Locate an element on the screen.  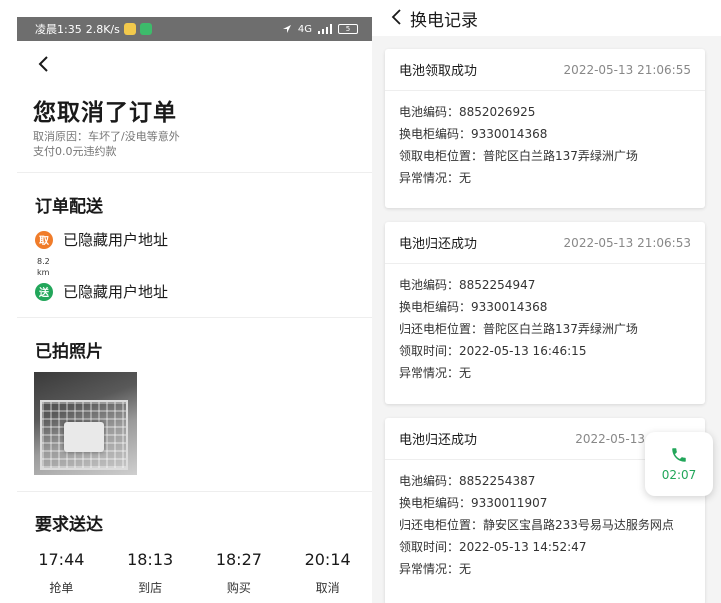
timeline-item: 20:14 取消 is located at coordinates (327, 573).